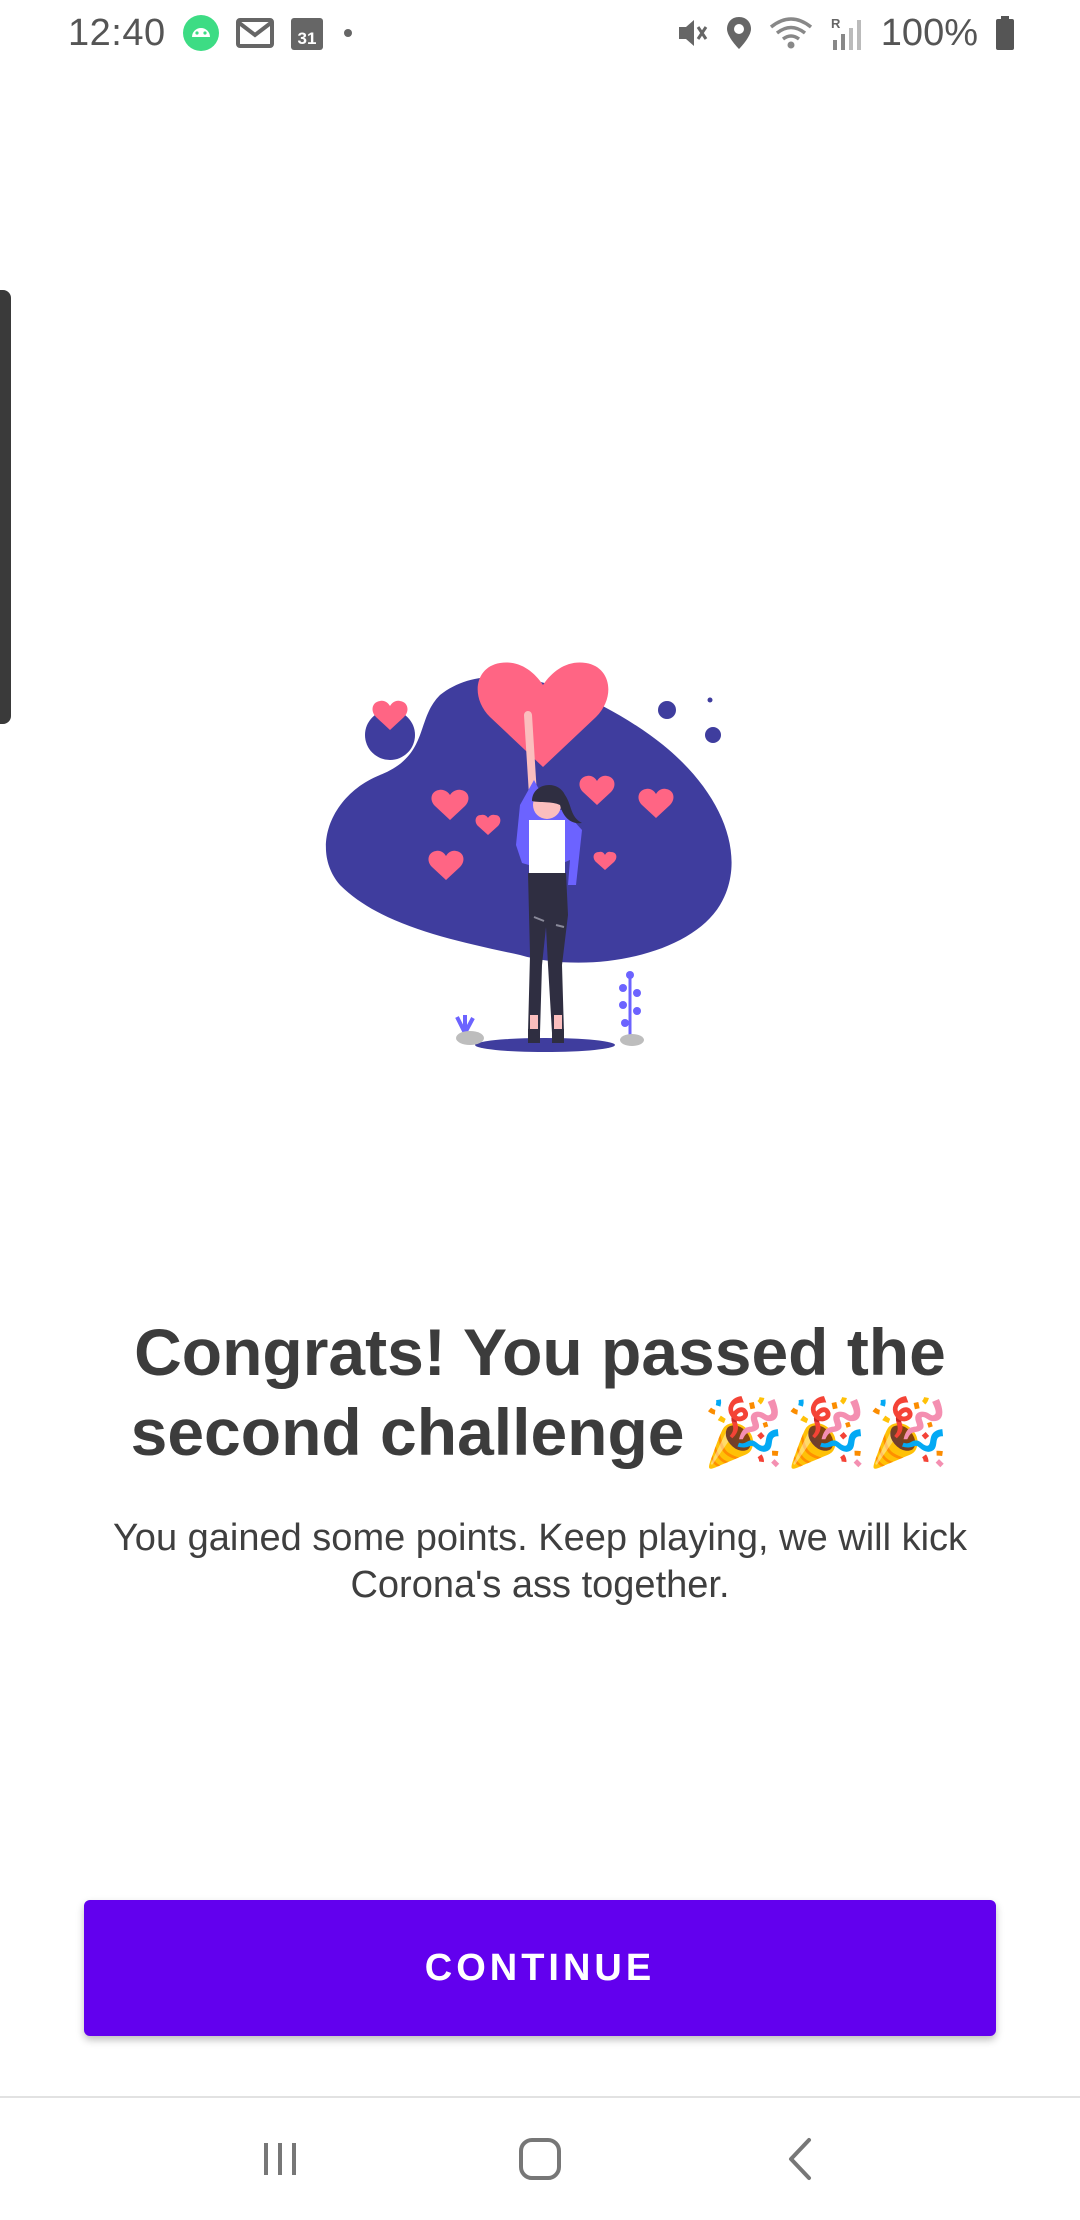  Describe the element at coordinates (739, 33) in the screenshot. I see `location-icon` at that location.